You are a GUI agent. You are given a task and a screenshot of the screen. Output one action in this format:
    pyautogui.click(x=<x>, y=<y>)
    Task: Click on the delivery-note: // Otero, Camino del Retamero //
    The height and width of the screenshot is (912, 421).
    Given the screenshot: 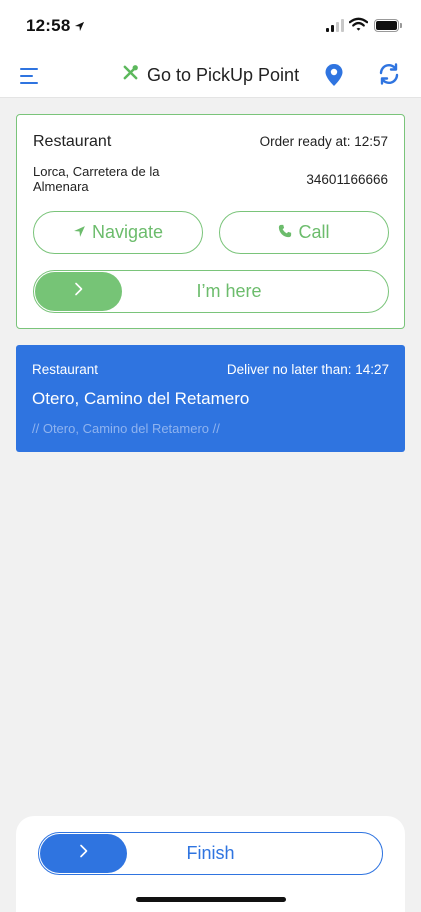 What is the action you would take?
    pyautogui.click(x=126, y=428)
    